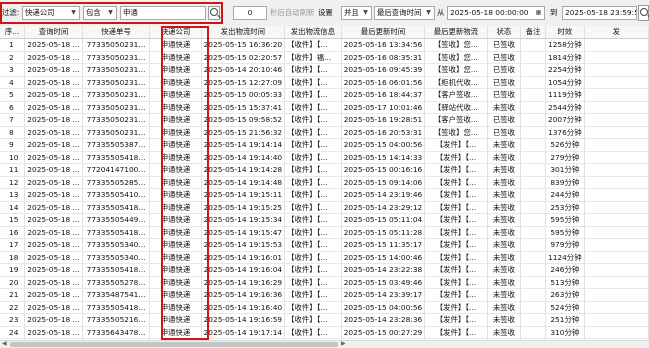 Image resolution: width=649 pixels, height=348 pixels. I want to click on to-datetime-picker: 2025-05-18 23:59:59, so click(599, 13).